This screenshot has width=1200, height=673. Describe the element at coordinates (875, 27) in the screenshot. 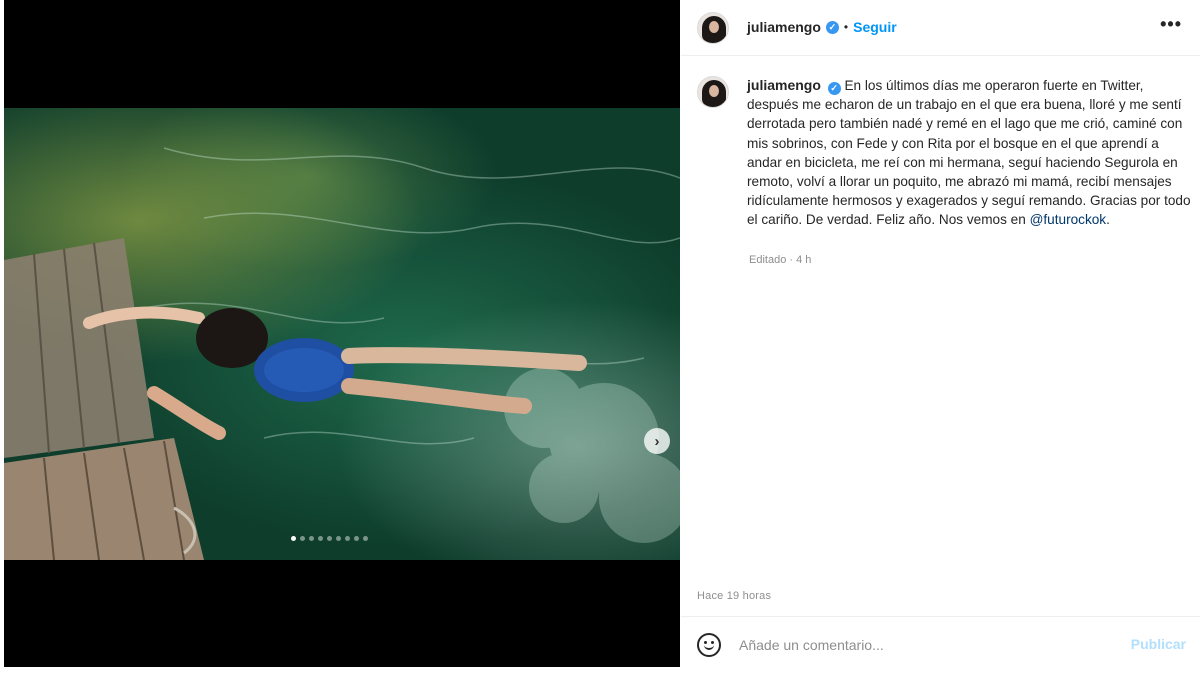

I see `follow-button: Seguir` at that location.